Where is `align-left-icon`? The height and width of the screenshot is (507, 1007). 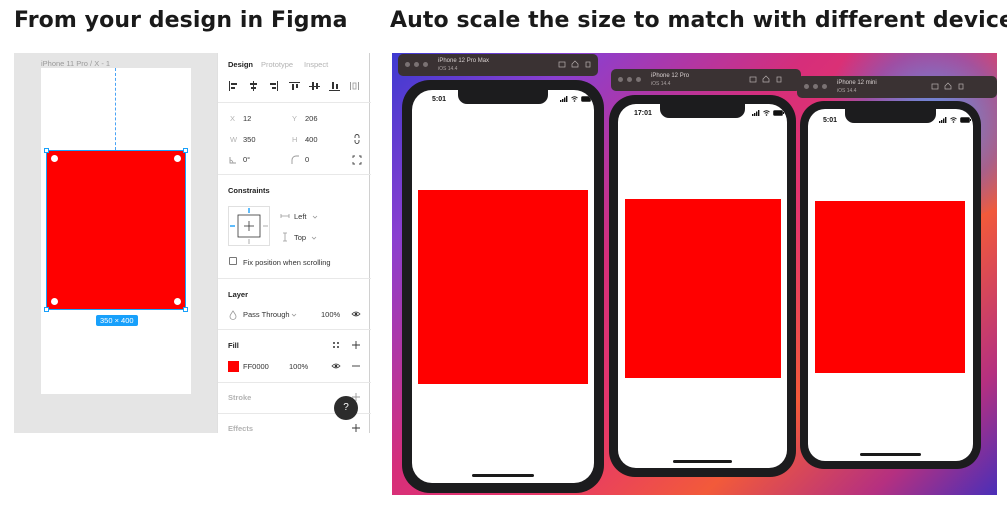
align-left-icon is located at coordinates (233, 86).